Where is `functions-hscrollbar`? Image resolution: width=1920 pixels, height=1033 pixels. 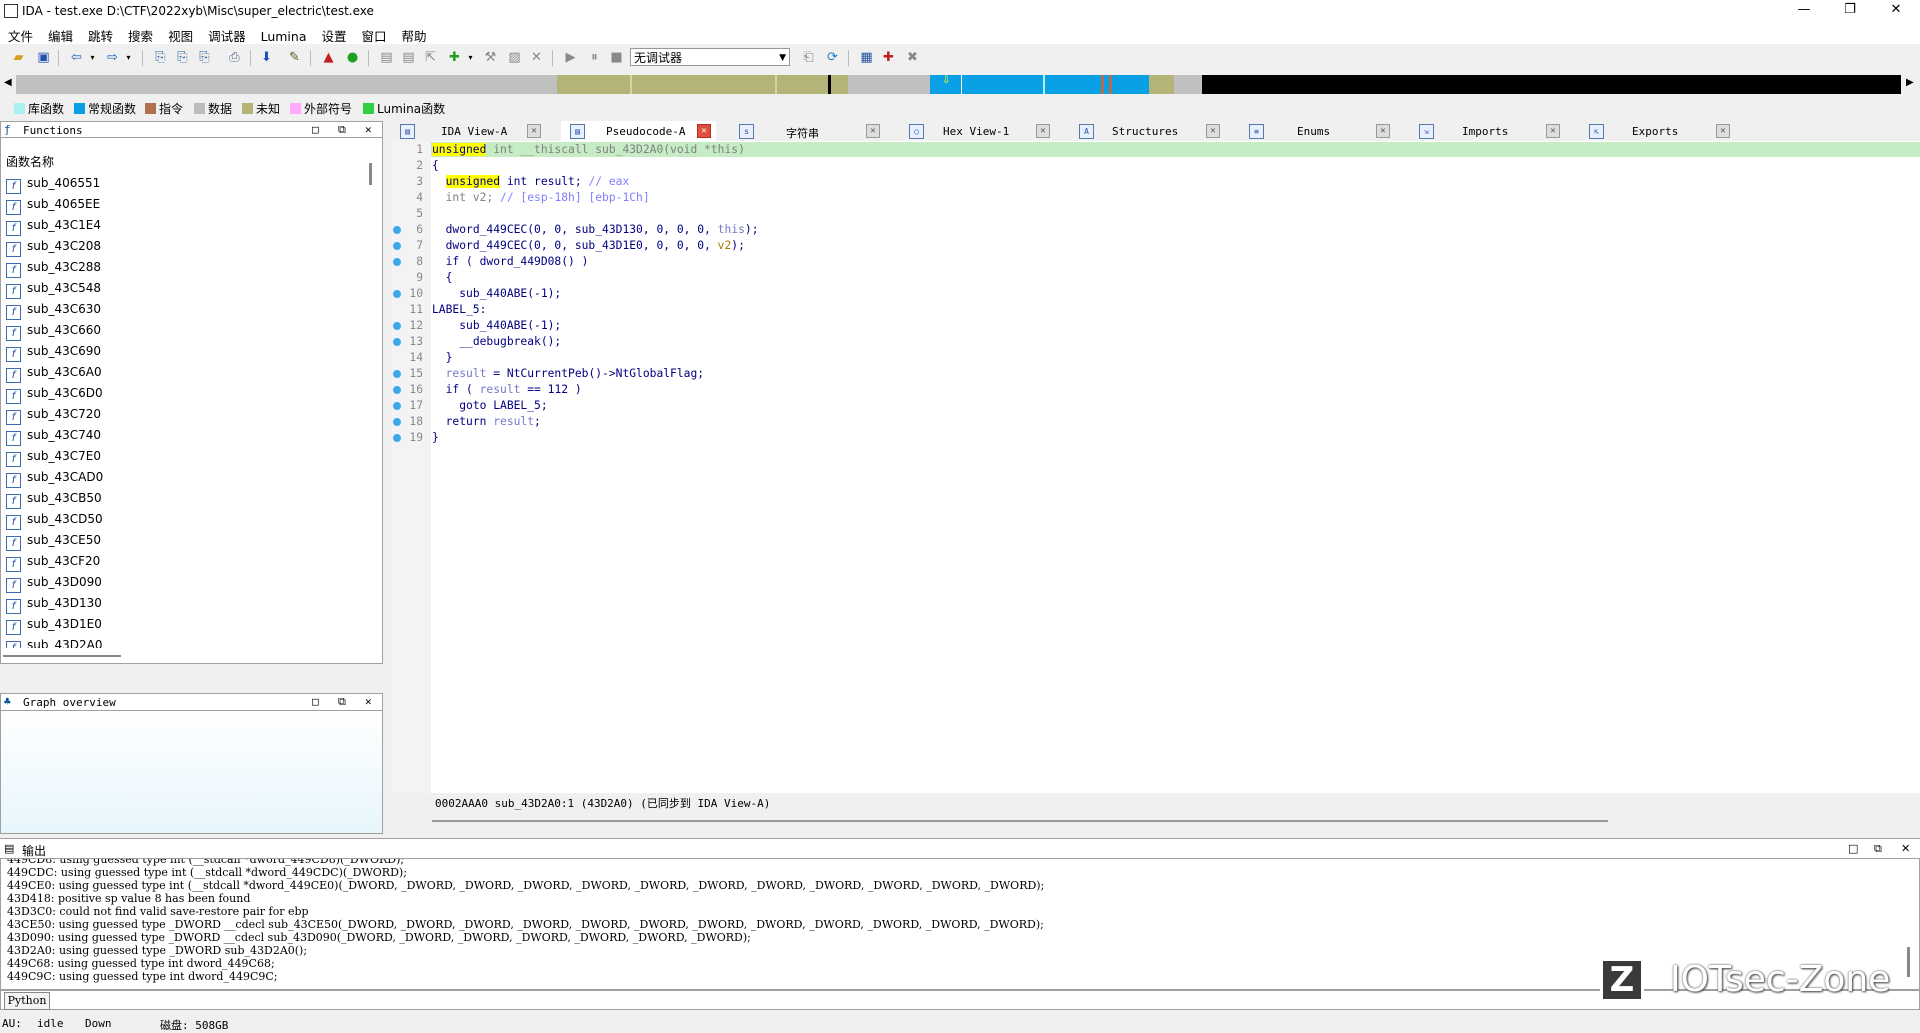
functions-hscrollbar is located at coordinates (62, 656).